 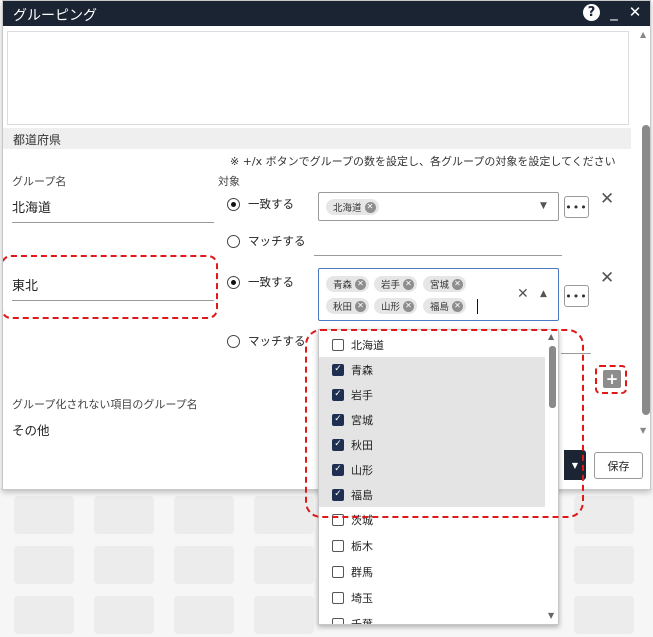 I want to click on section-header: 都道府県, so click(x=317, y=138).